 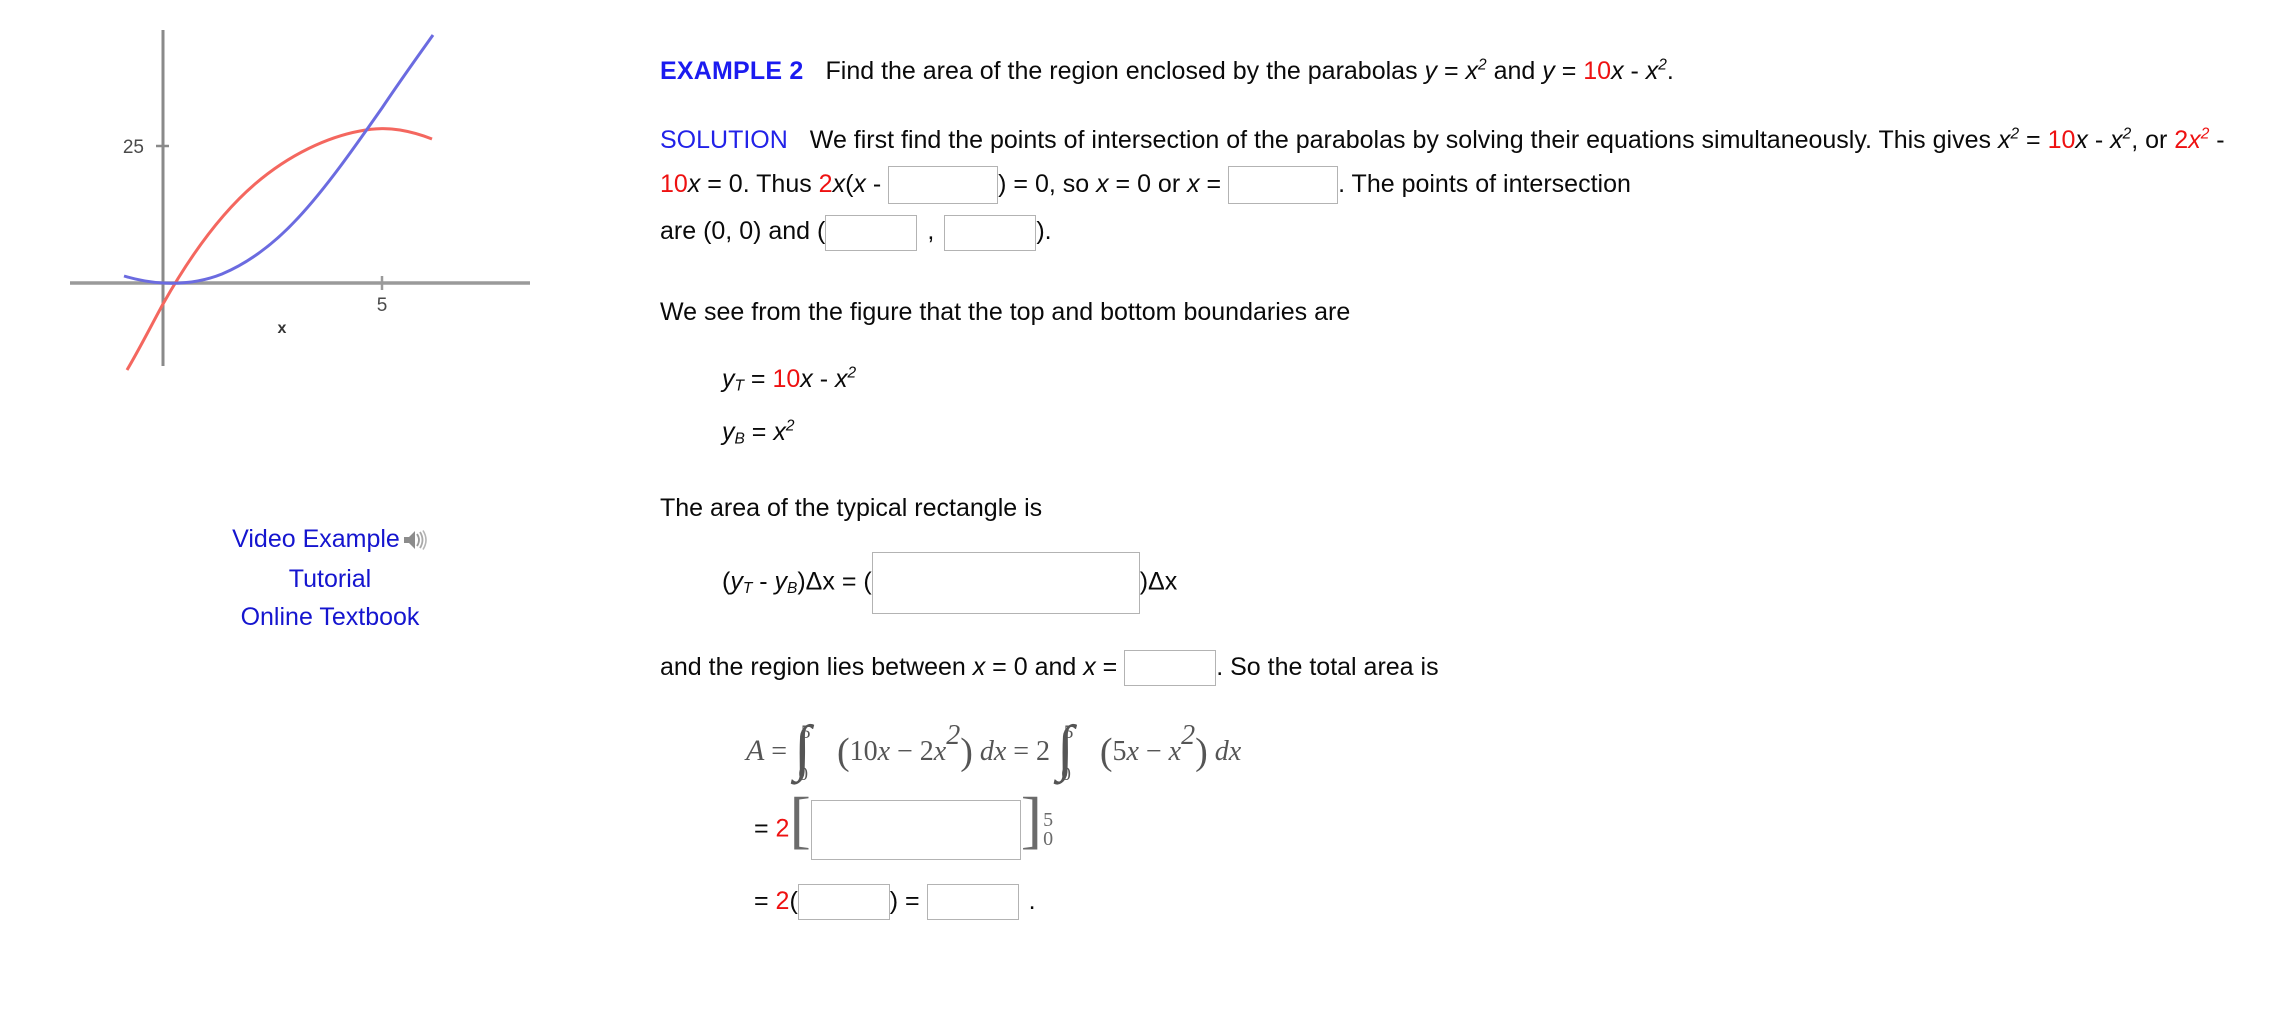 I want to click on yB-pow: 2, so click(x=790, y=425).